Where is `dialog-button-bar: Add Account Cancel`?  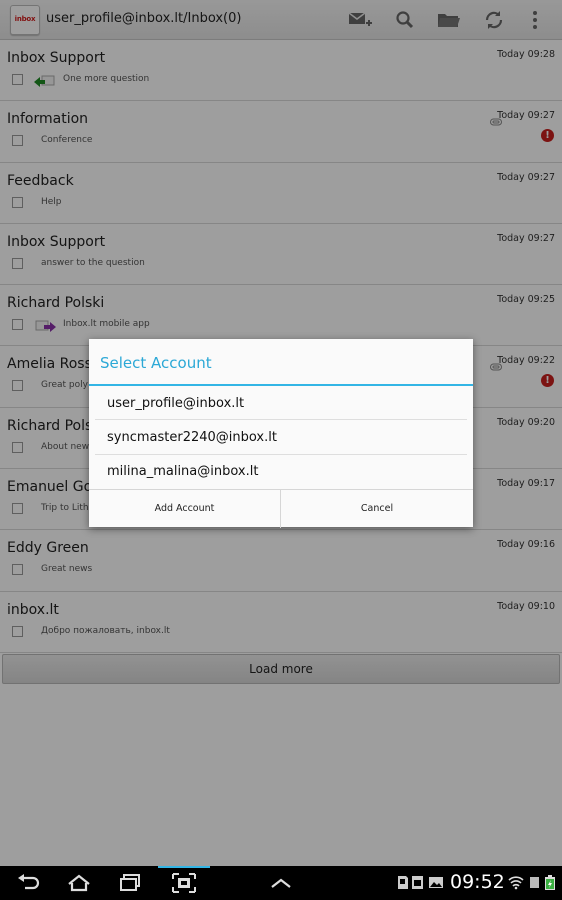 dialog-button-bar: Add Account Cancel is located at coordinates (281, 508).